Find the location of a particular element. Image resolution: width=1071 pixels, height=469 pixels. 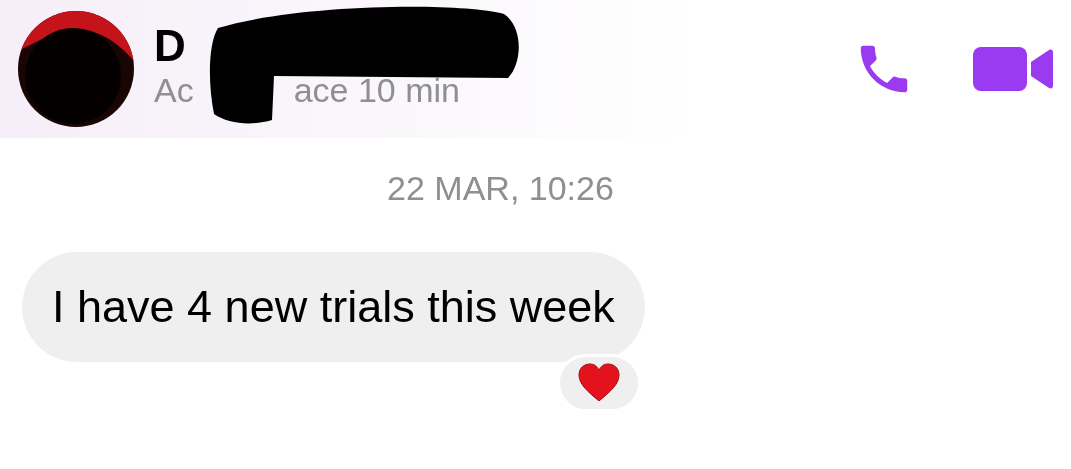

status-text: Ac is located at coordinates (174, 90).